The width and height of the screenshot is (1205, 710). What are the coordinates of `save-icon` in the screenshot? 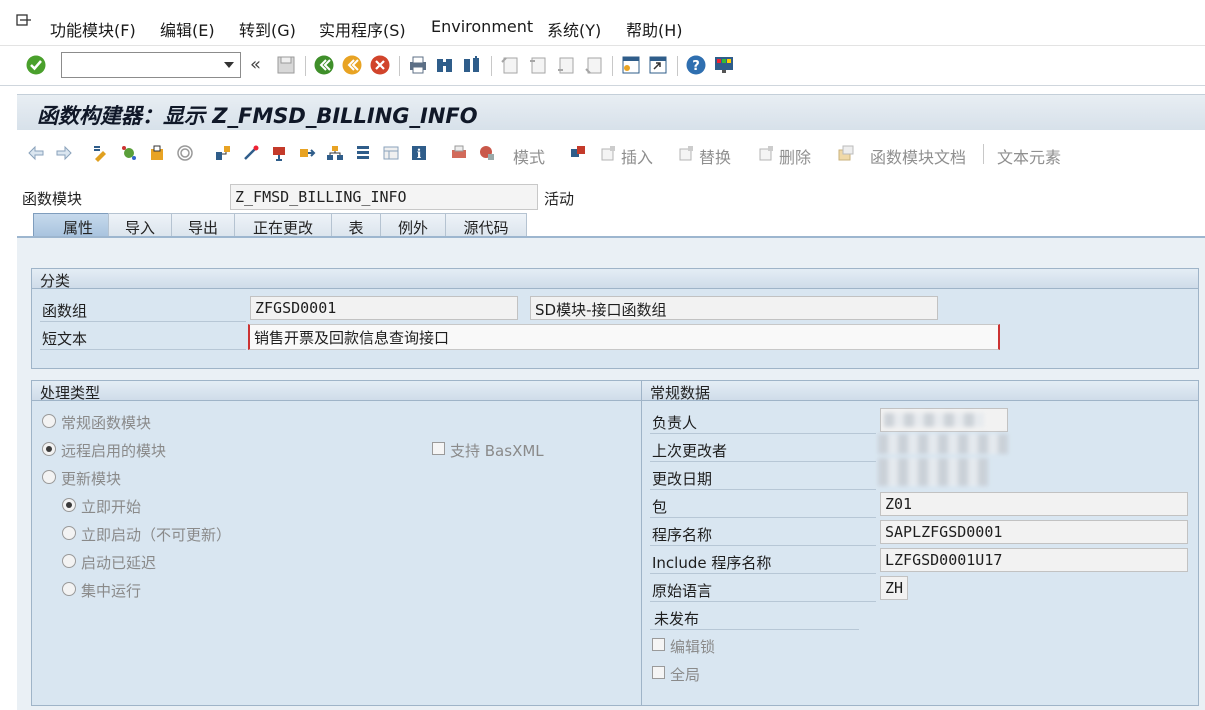 It's located at (286, 65).